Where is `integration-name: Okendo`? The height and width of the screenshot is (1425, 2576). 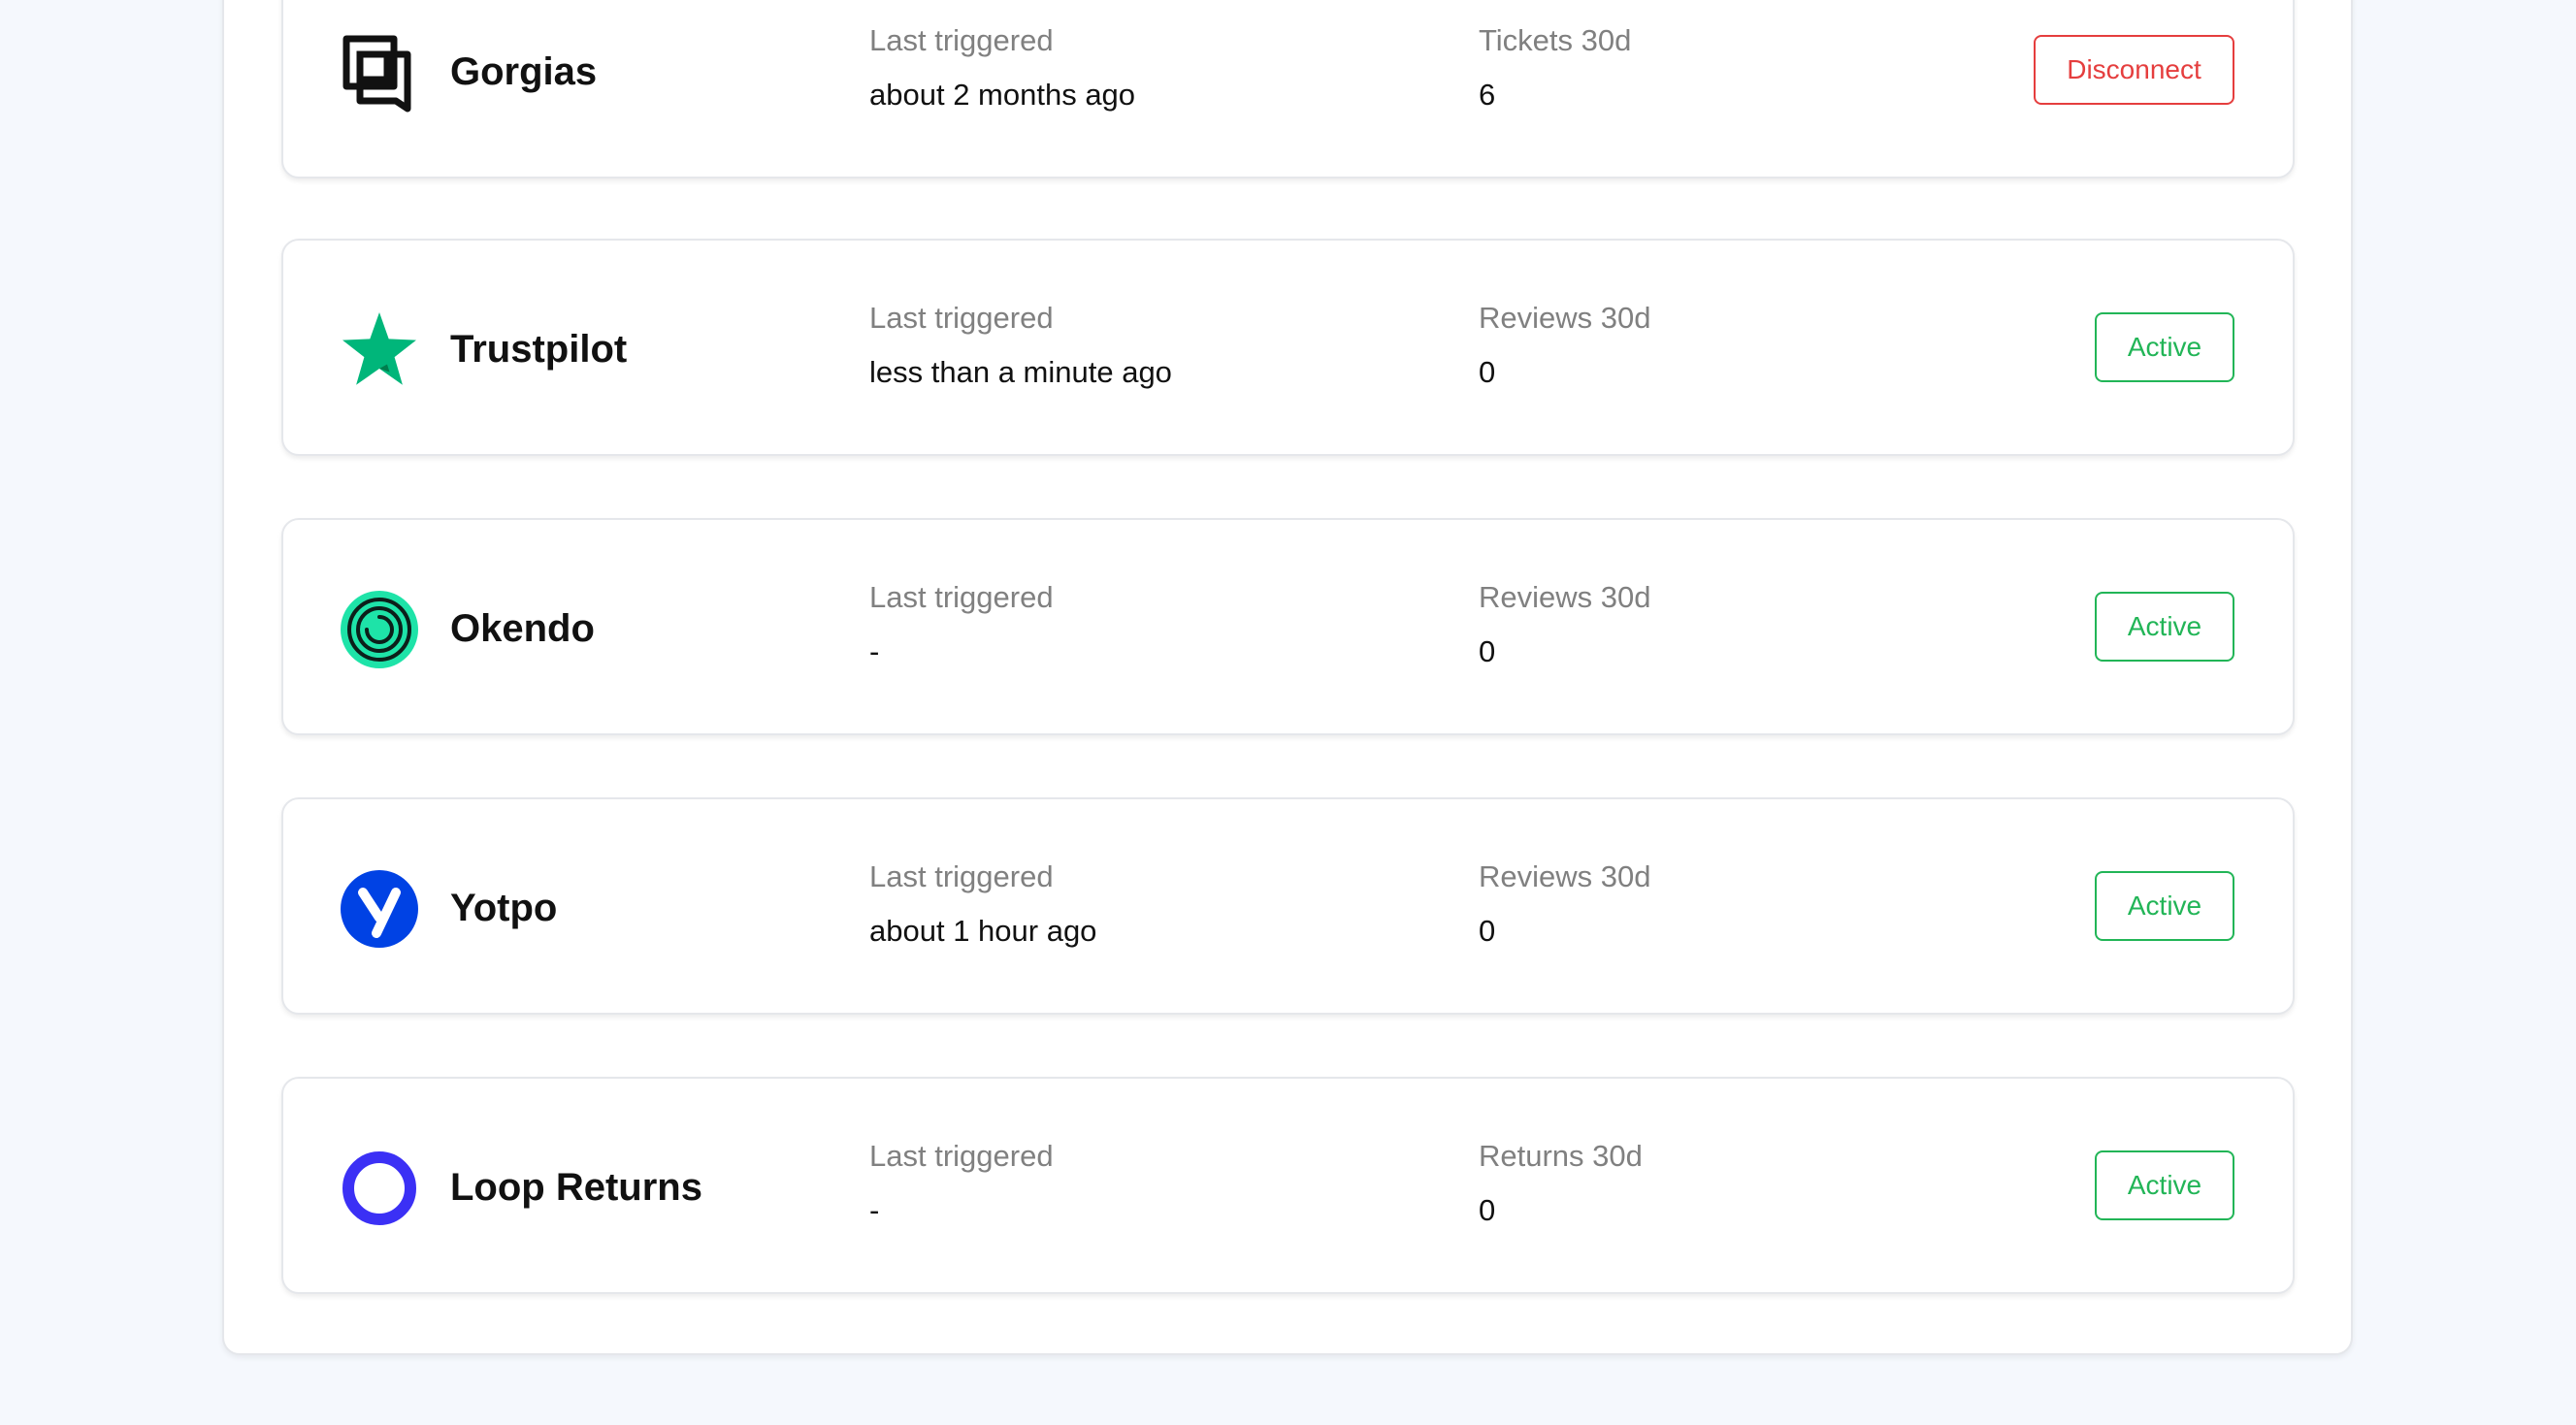
integration-name: Okendo is located at coordinates (523, 628).